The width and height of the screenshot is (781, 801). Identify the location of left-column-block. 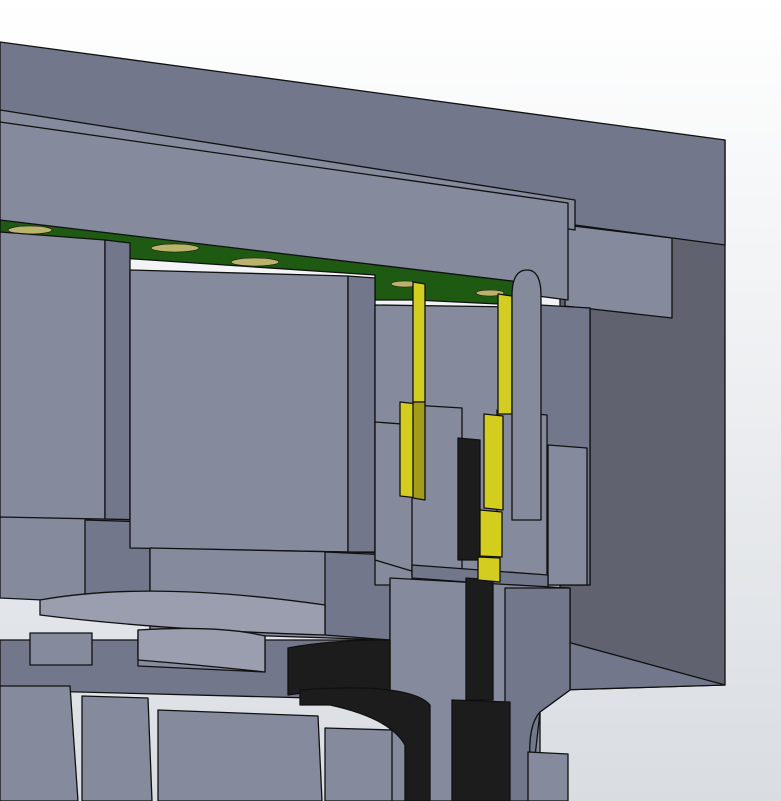
(75, 418).